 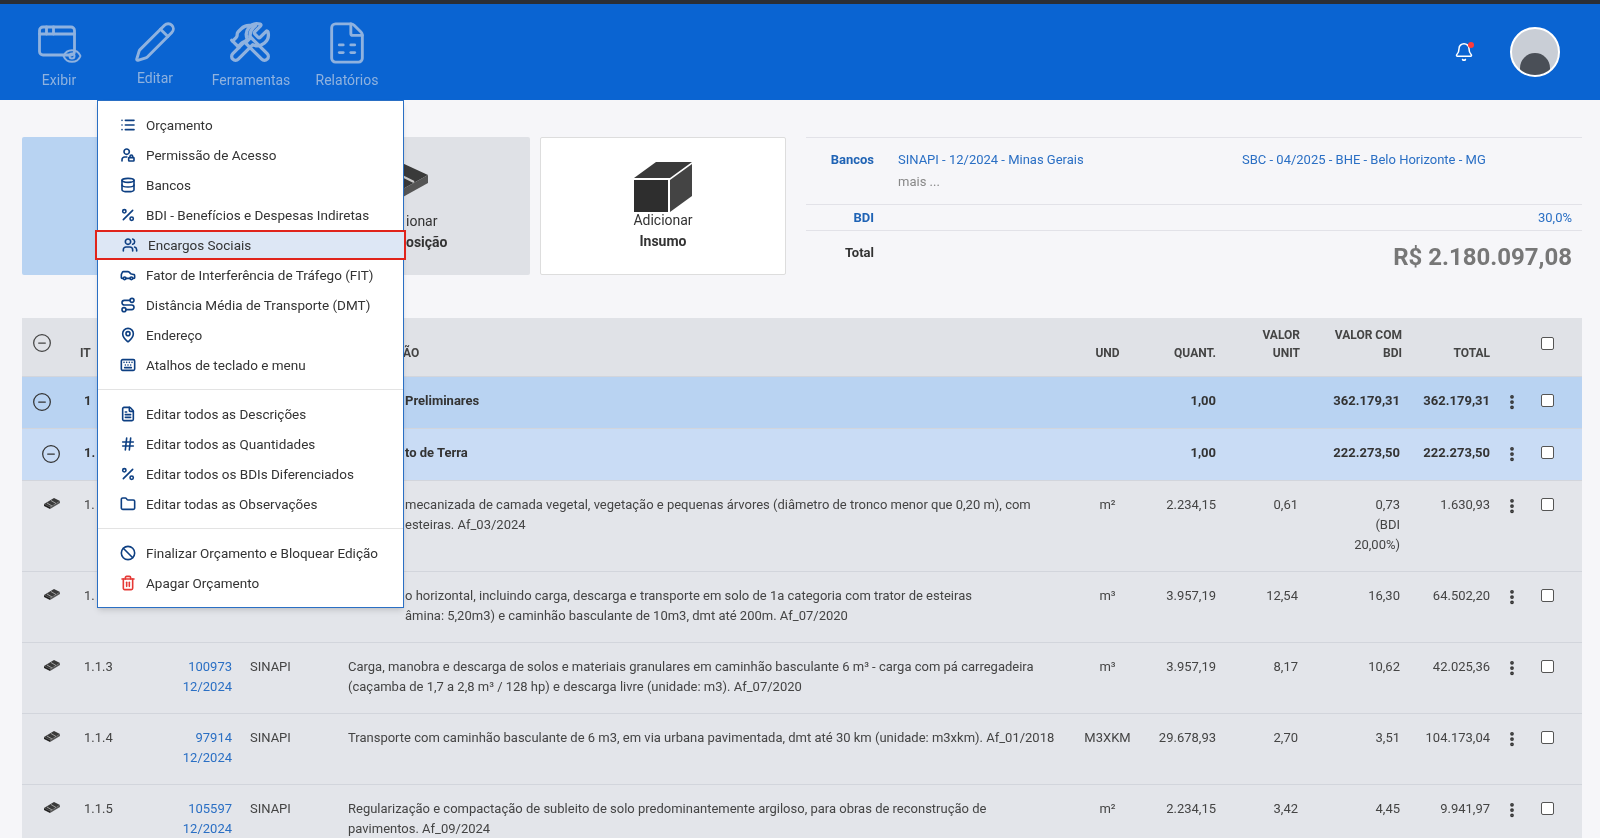 What do you see at coordinates (1464, 52) in the screenshot?
I see `notification-bell-icon` at bounding box center [1464, 52].